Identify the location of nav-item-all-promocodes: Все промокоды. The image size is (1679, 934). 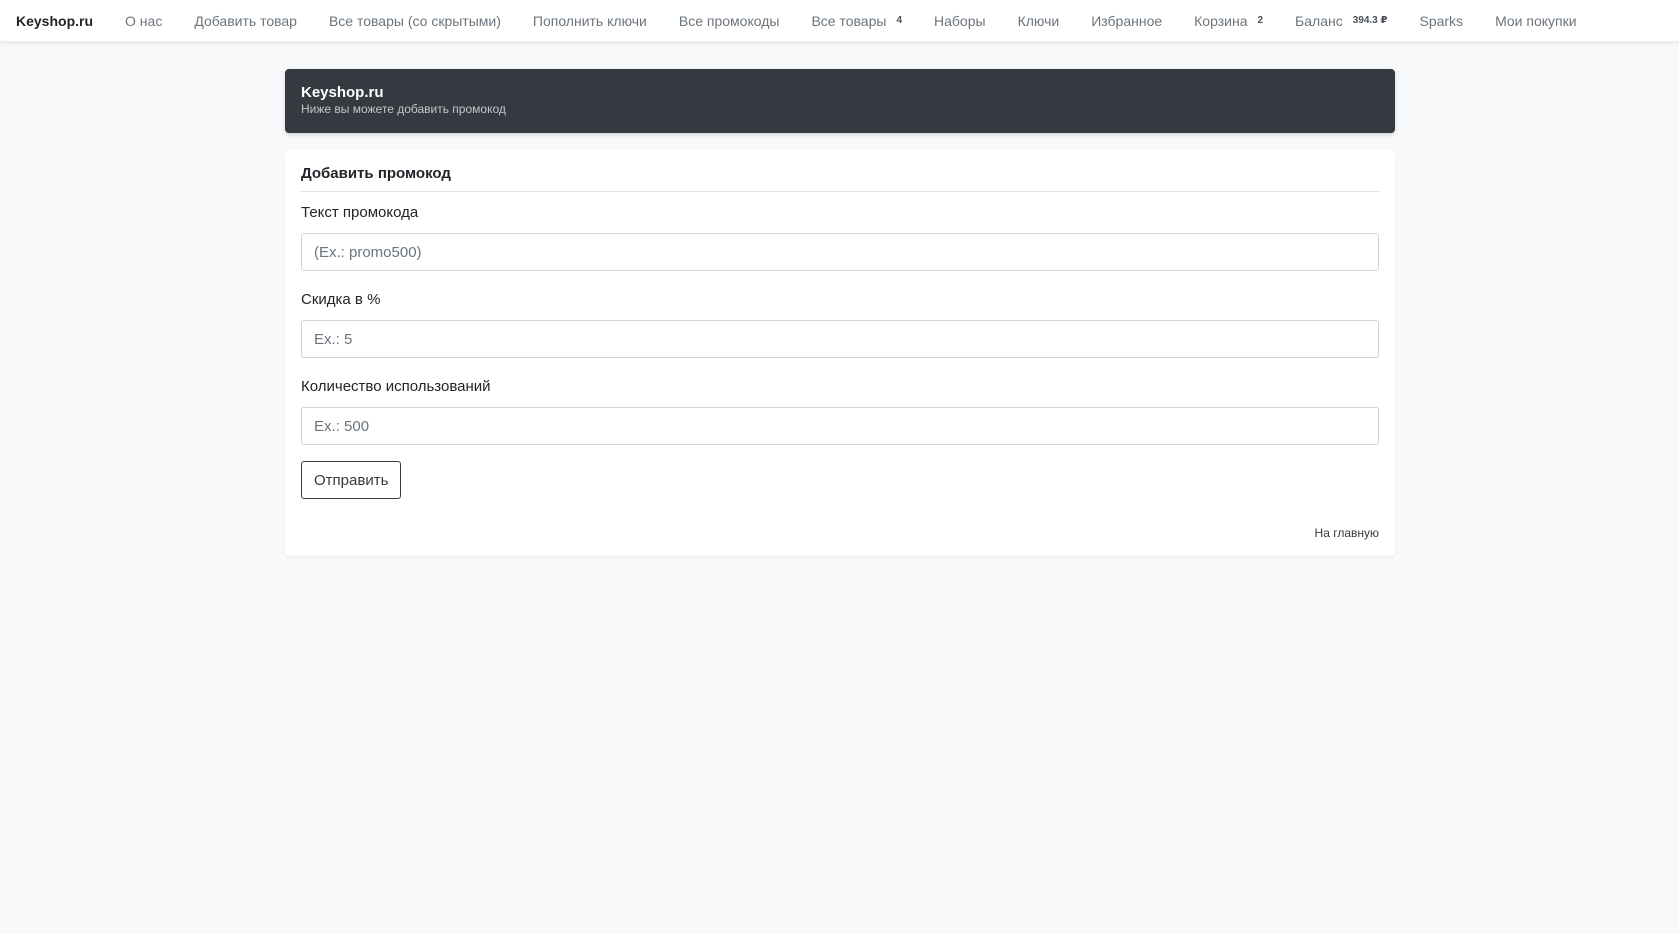
(729, 21).